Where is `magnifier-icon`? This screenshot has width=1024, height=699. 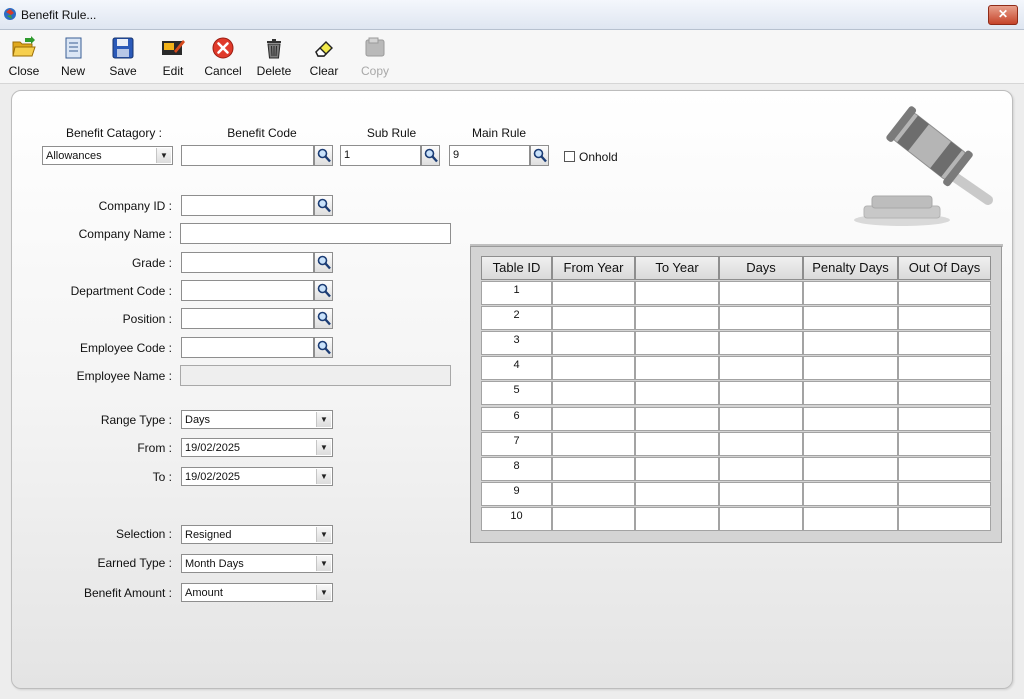 magnifier-icon is located at coordinates (324, 318).